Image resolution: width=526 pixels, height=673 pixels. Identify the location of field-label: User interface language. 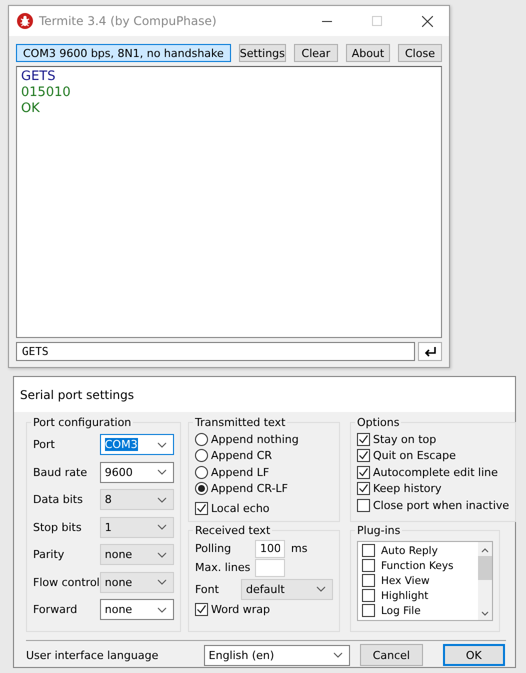
(93, 655).